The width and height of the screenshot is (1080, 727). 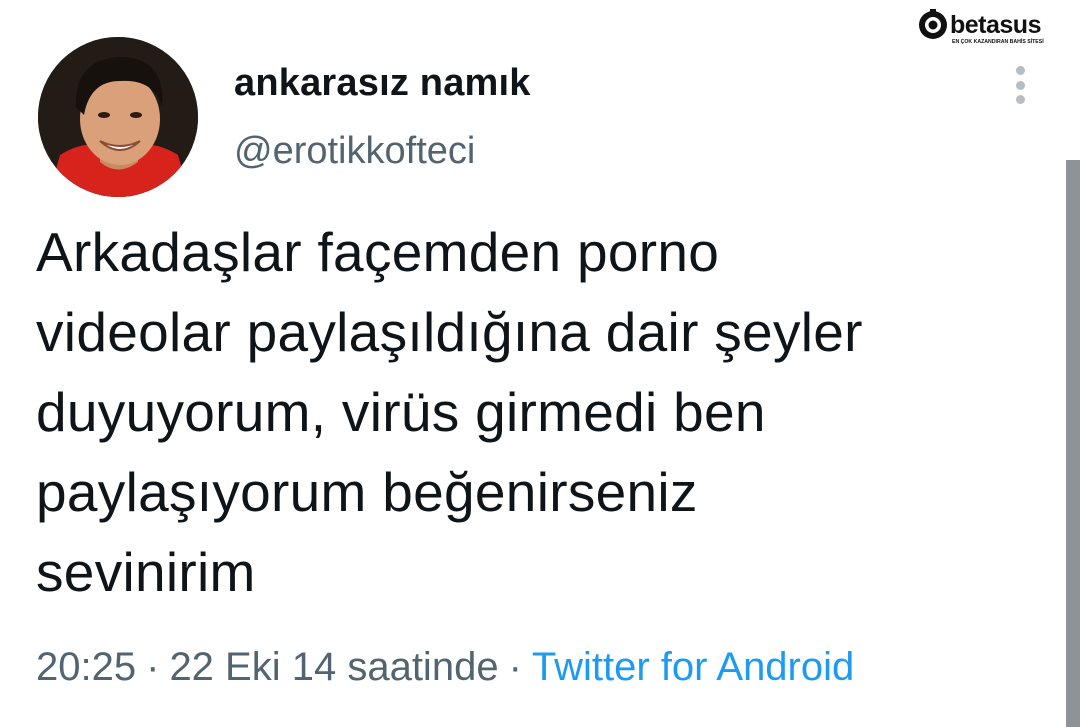 I want to click on tweet-text-line: Arkadaşlar façemden porno, so click(x=378, y=252).